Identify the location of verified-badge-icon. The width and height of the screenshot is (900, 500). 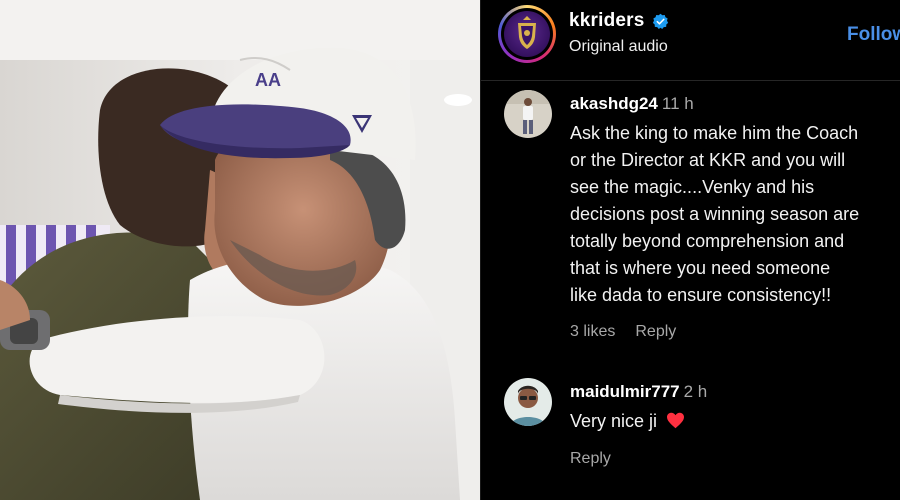
(660, 21).